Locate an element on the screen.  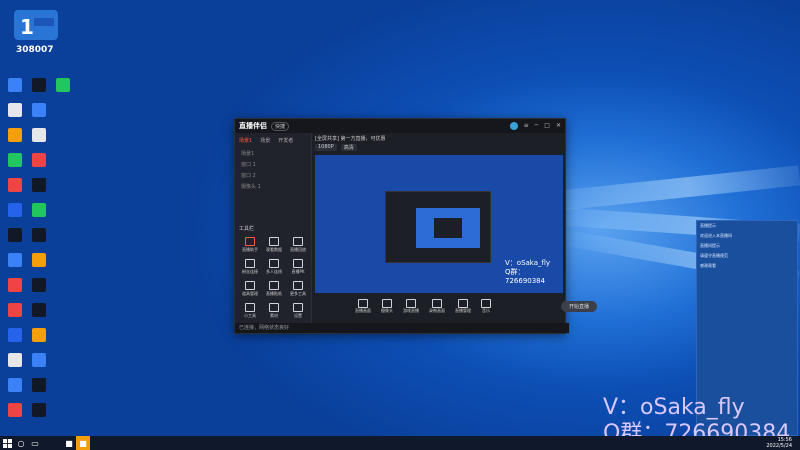
status-bar: 已连接，网络状态良好 is located at coordinates (402, 328).